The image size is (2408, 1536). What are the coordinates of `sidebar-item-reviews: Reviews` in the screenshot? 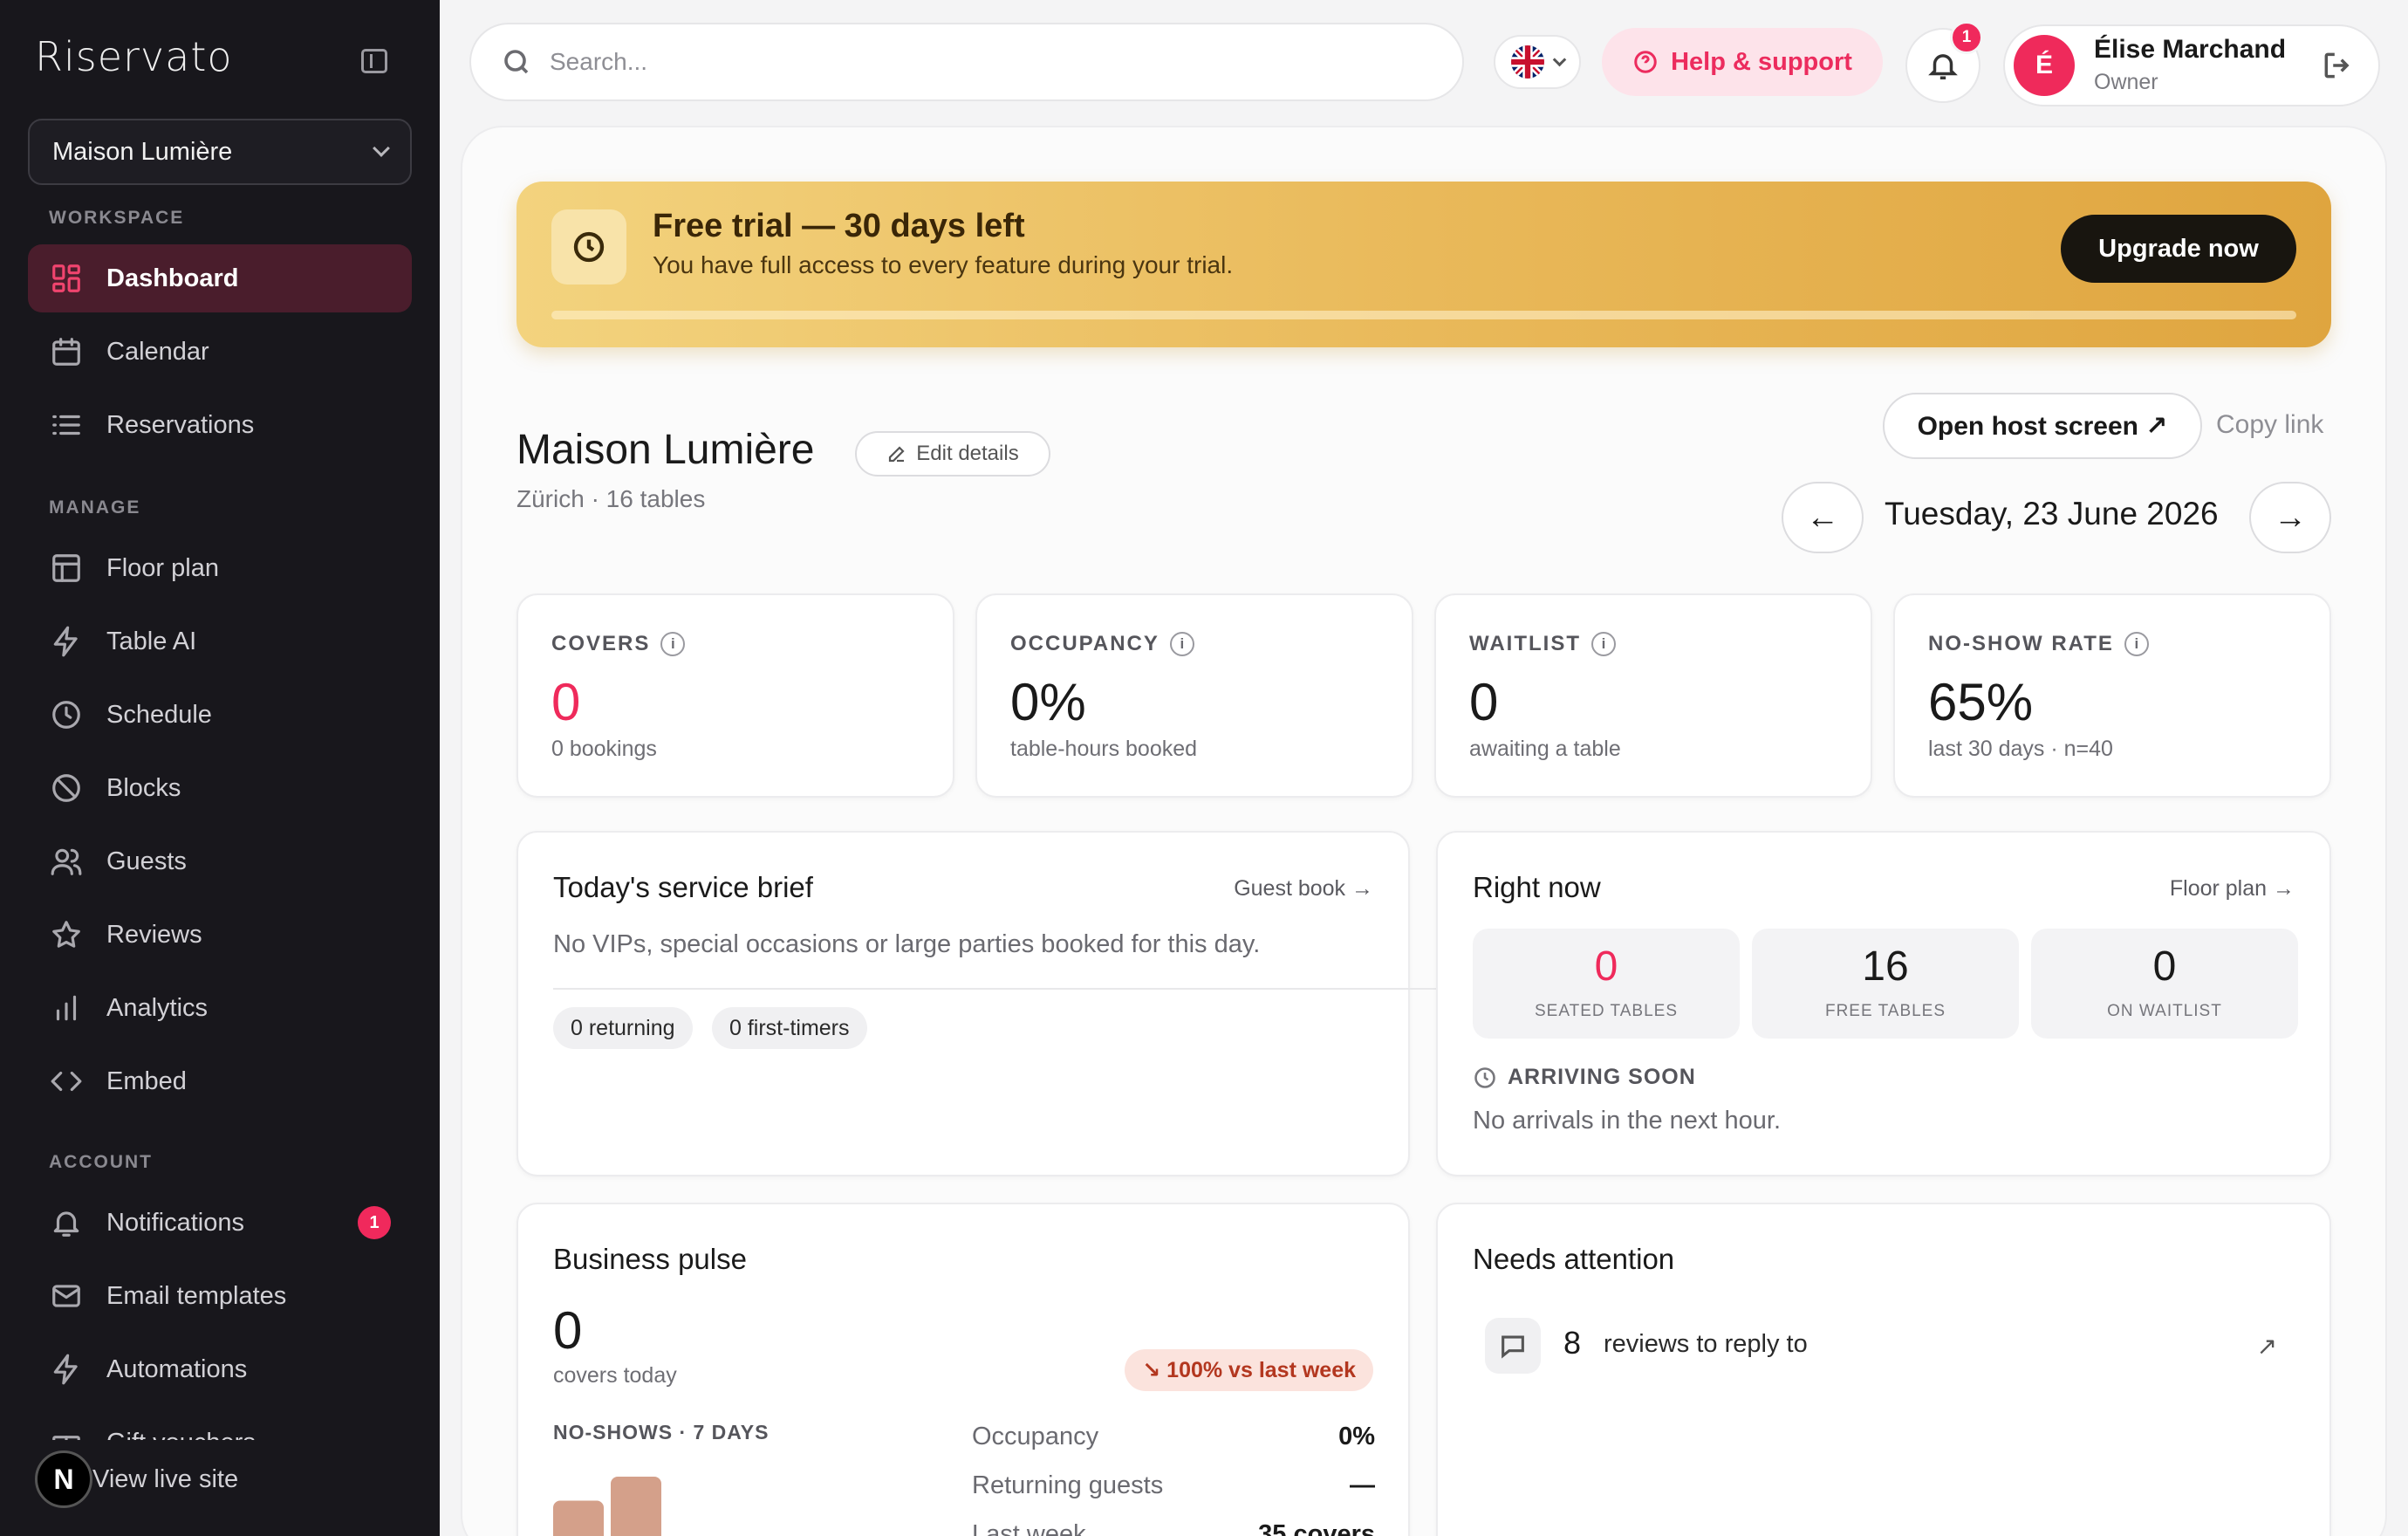 It's located at (220, 935).